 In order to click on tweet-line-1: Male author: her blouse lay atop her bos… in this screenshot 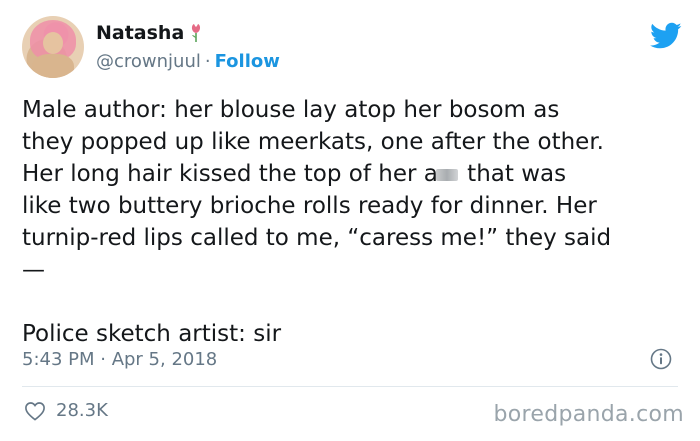, I will do `click(291, 110)`.